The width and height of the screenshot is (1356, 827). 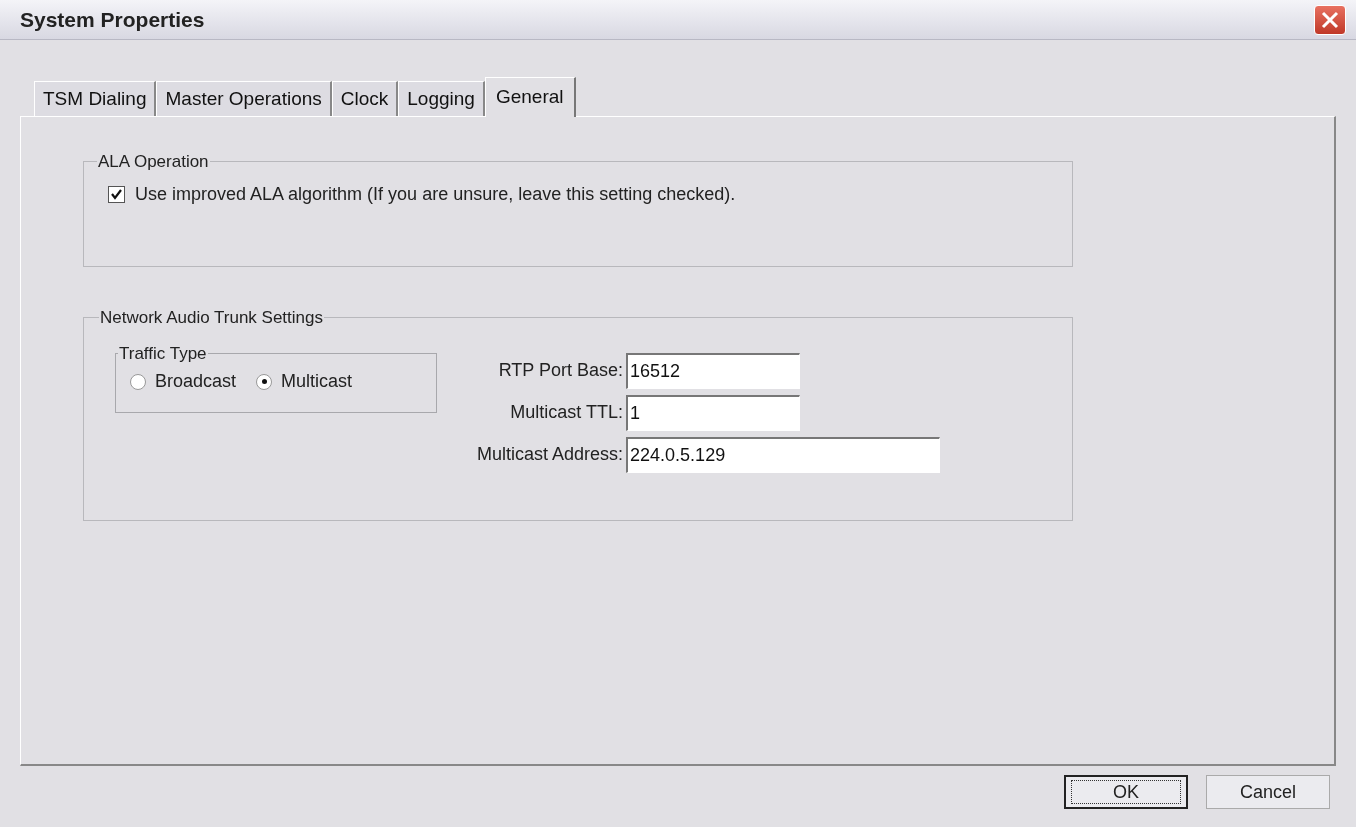 I want to click on close-icon, so click(x=1330, y=19).